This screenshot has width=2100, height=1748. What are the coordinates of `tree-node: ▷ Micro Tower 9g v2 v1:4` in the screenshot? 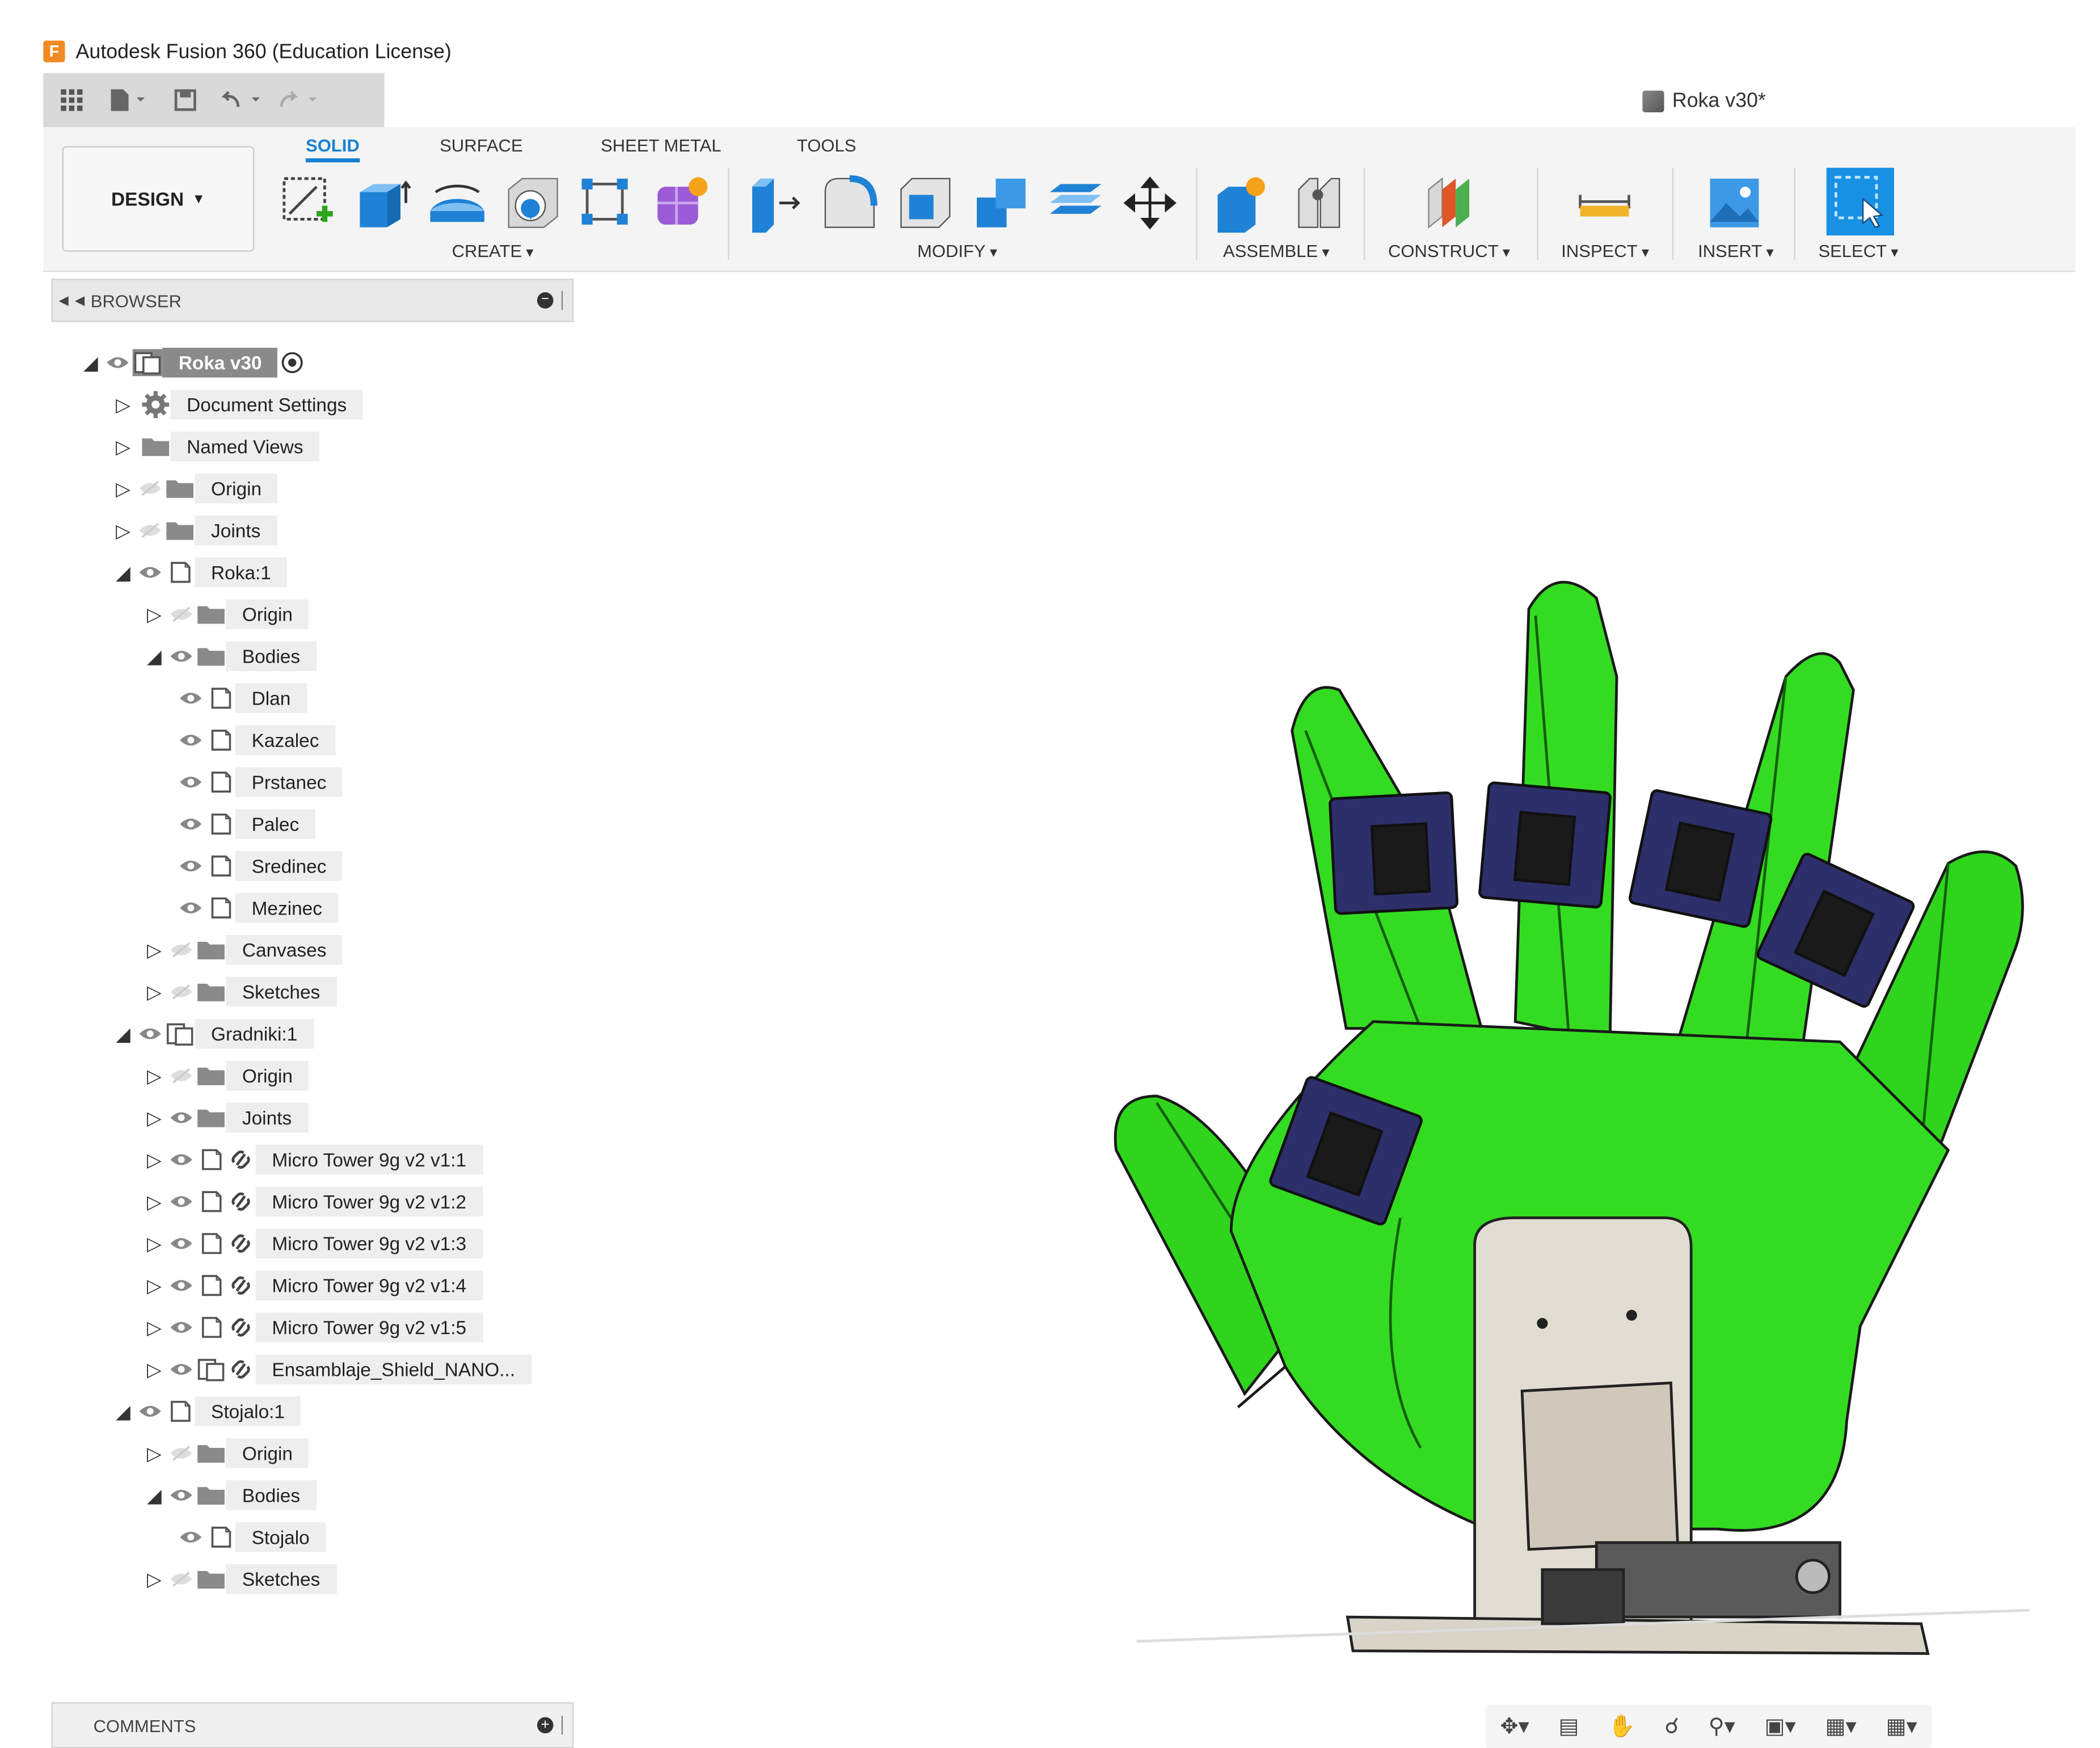 It's located at (312, 1285).